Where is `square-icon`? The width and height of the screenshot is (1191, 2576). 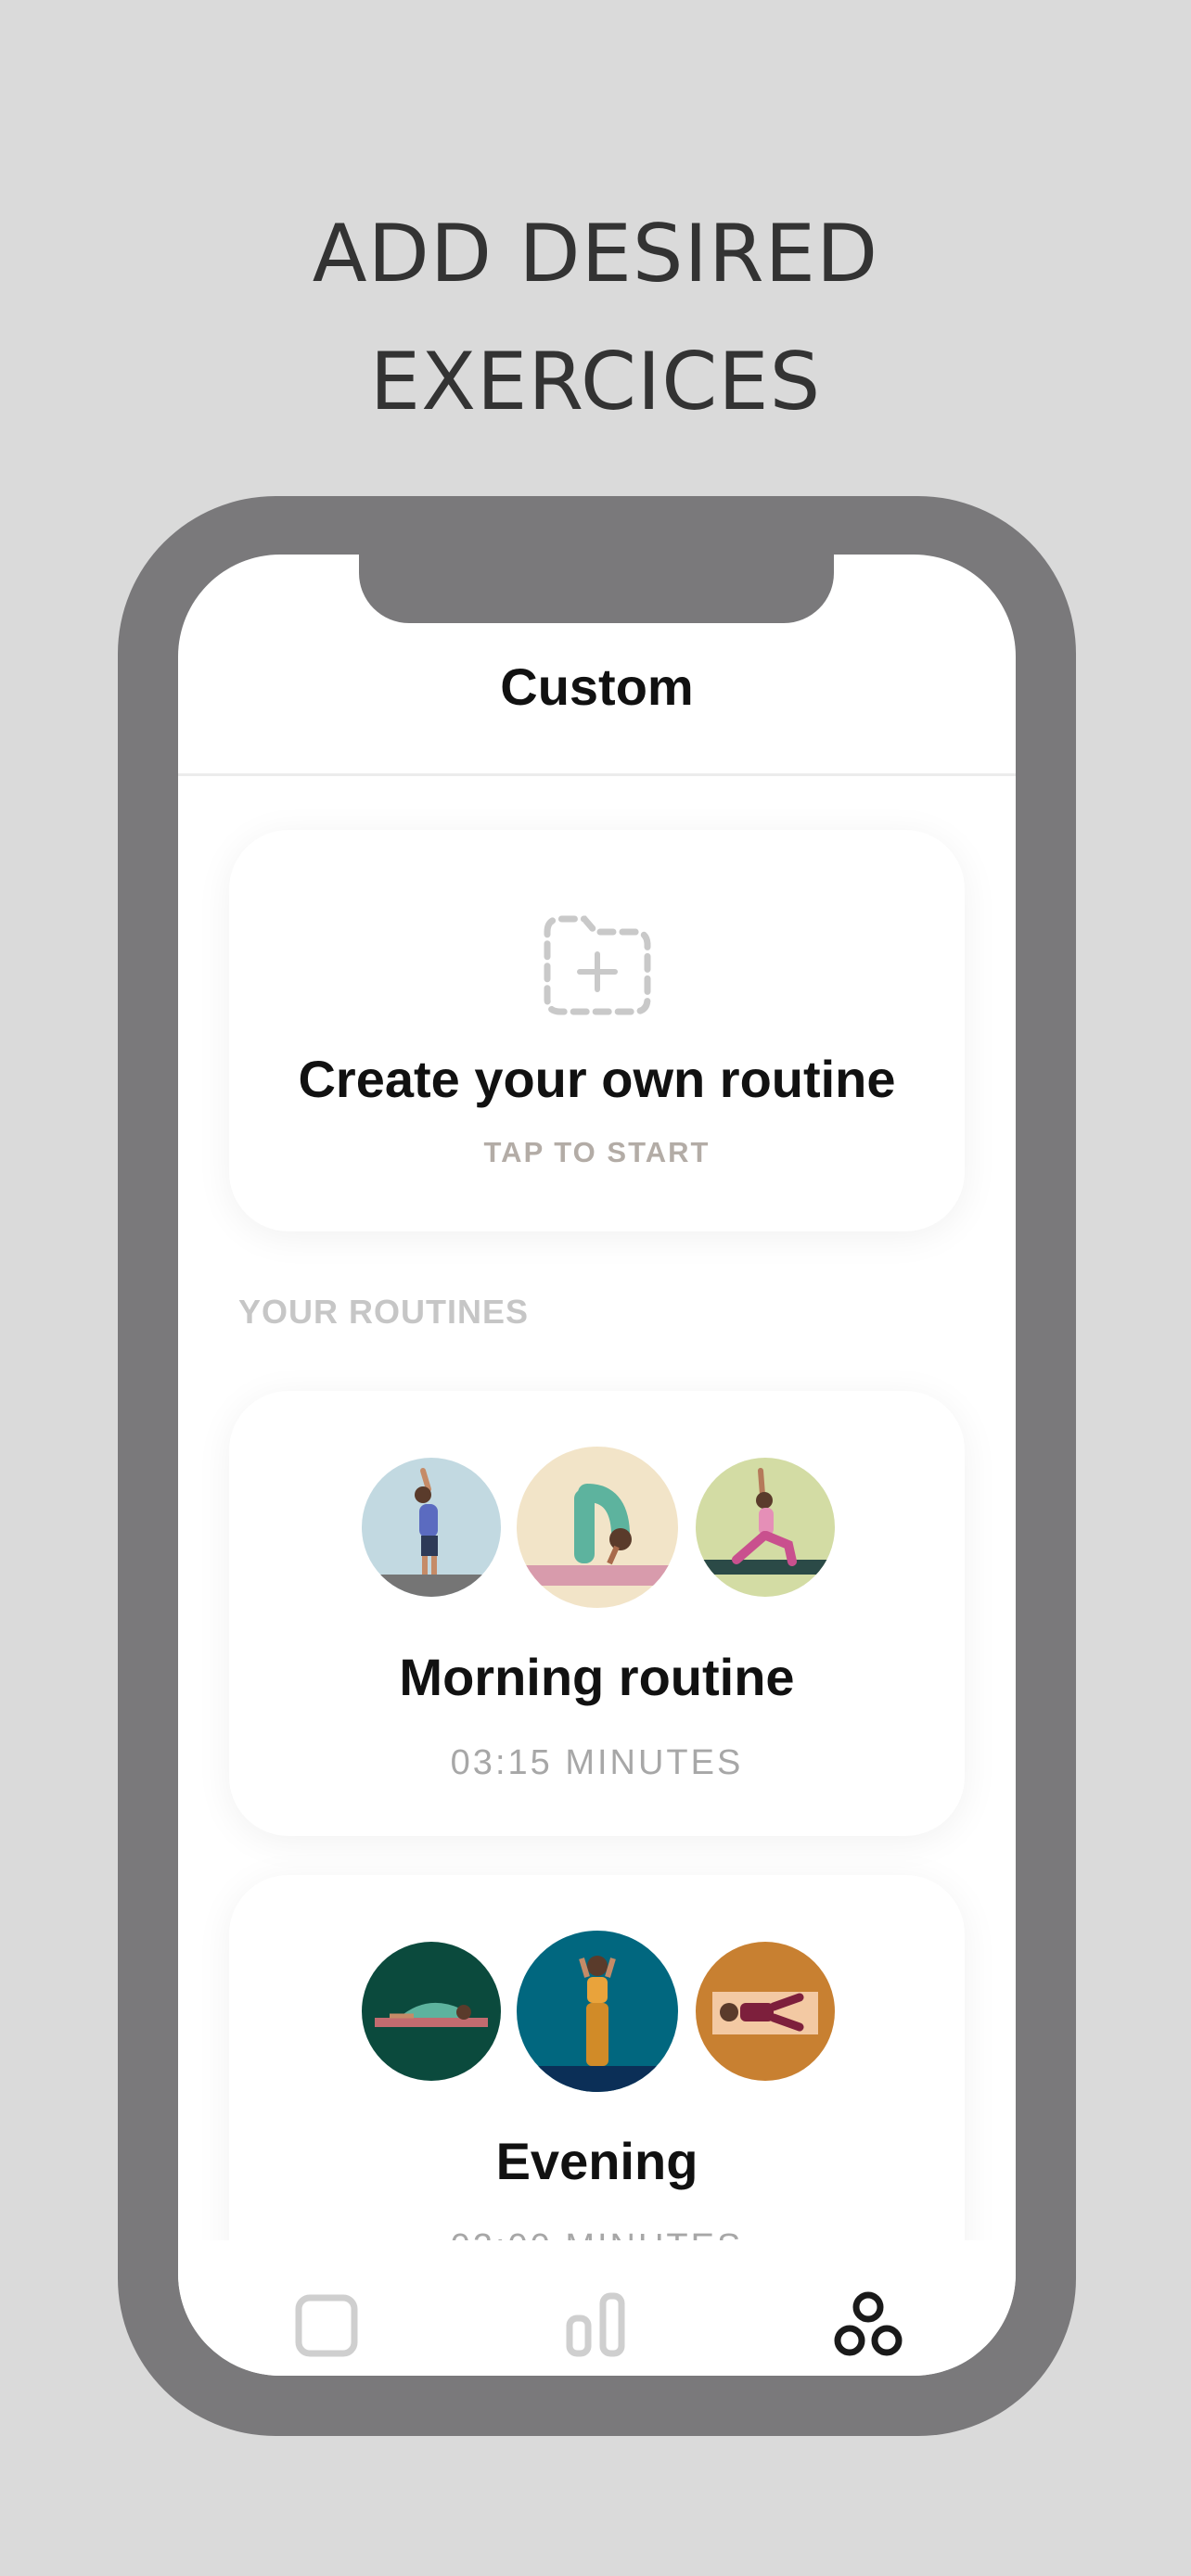
square-icon is located at coordinates (326, 2324).